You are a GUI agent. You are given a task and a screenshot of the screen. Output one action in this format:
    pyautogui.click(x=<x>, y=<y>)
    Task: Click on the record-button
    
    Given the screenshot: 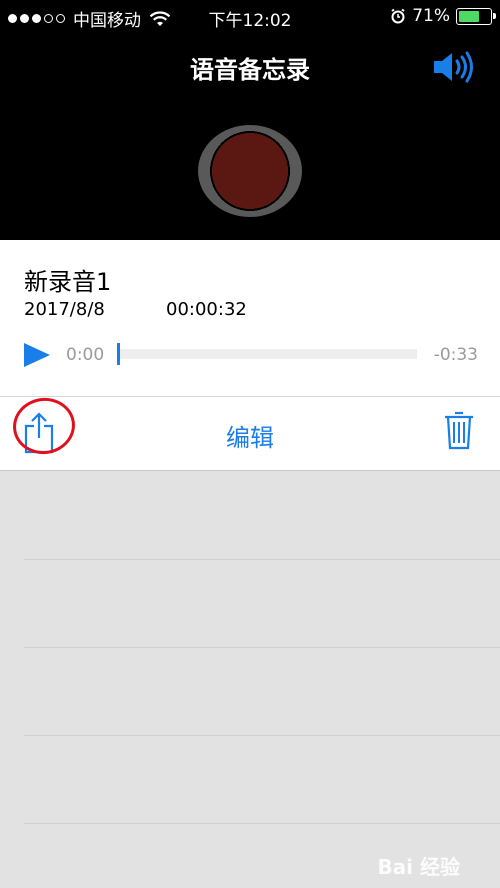 What is the action you would take?
    pyautogui.click(x=250, y=171)
    